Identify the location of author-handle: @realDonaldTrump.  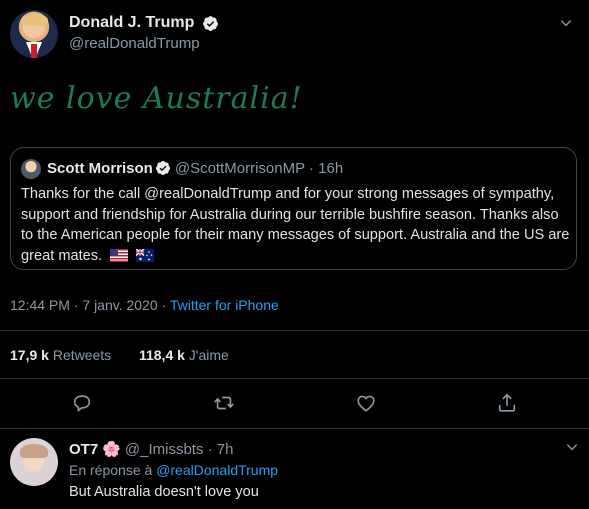
(144, 43).